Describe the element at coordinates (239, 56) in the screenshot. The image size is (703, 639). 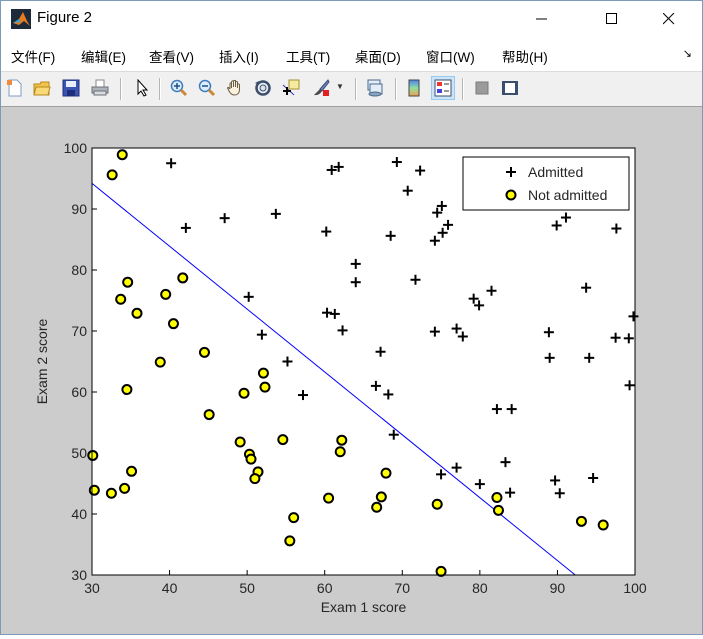
I see `menu-insert: 插入(I)` at that location.